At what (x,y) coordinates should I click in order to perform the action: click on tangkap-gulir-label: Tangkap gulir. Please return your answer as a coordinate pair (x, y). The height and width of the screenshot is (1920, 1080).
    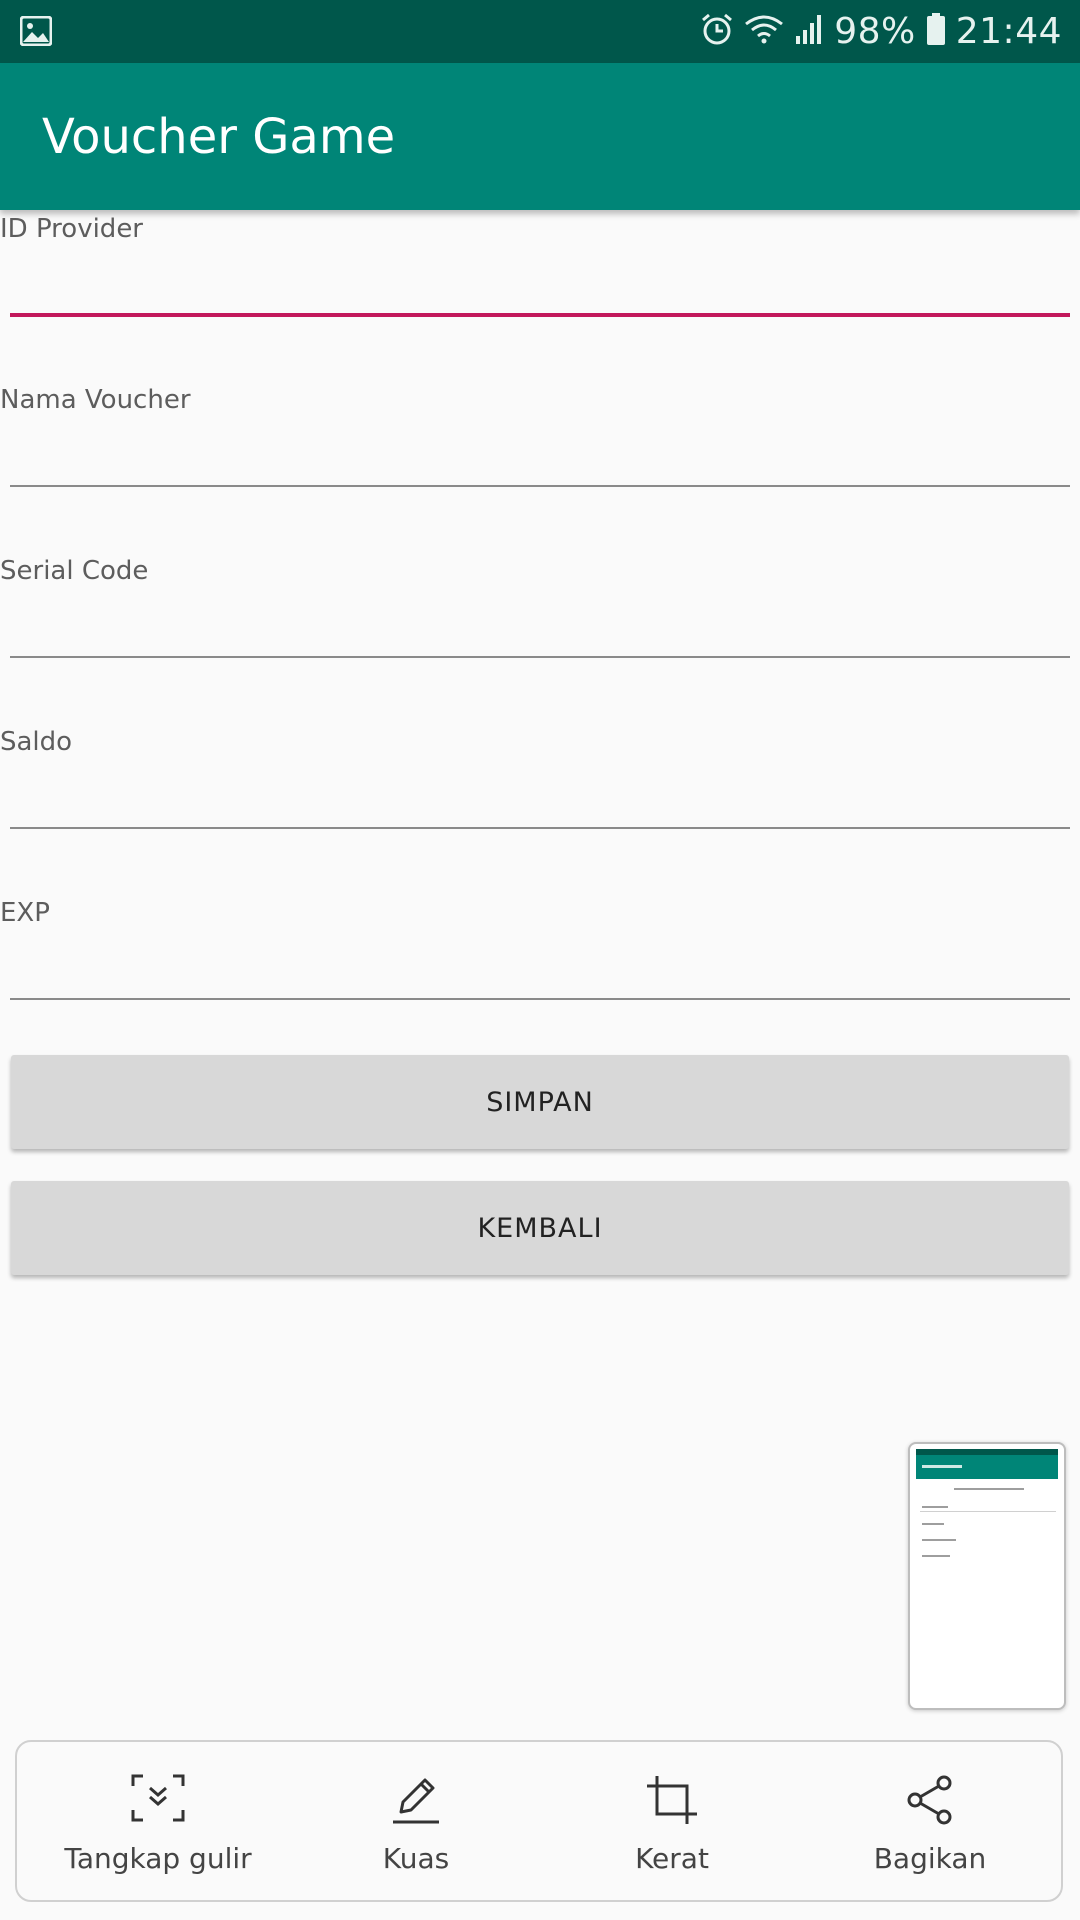
    Looking at the image, I should click on (158, 1858).